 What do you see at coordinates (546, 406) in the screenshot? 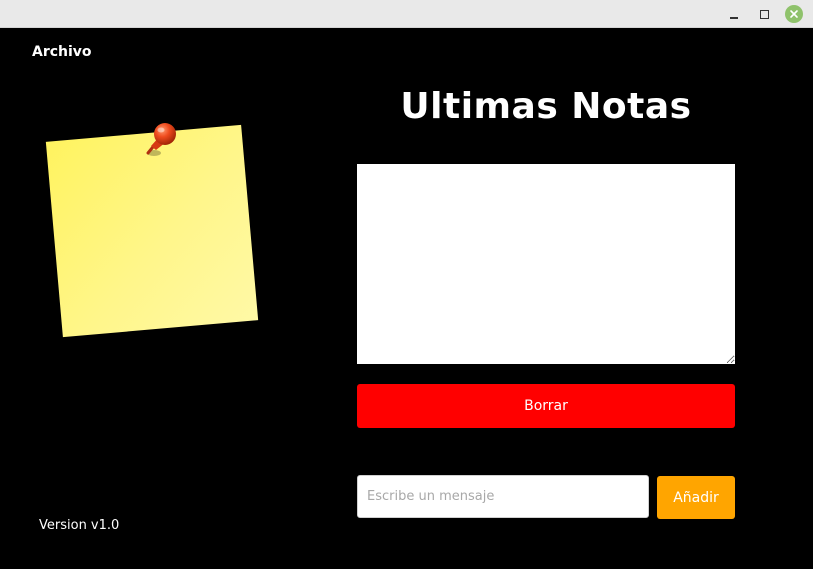
I see `delete-button: Borrar` at bounding box center [546, 406].